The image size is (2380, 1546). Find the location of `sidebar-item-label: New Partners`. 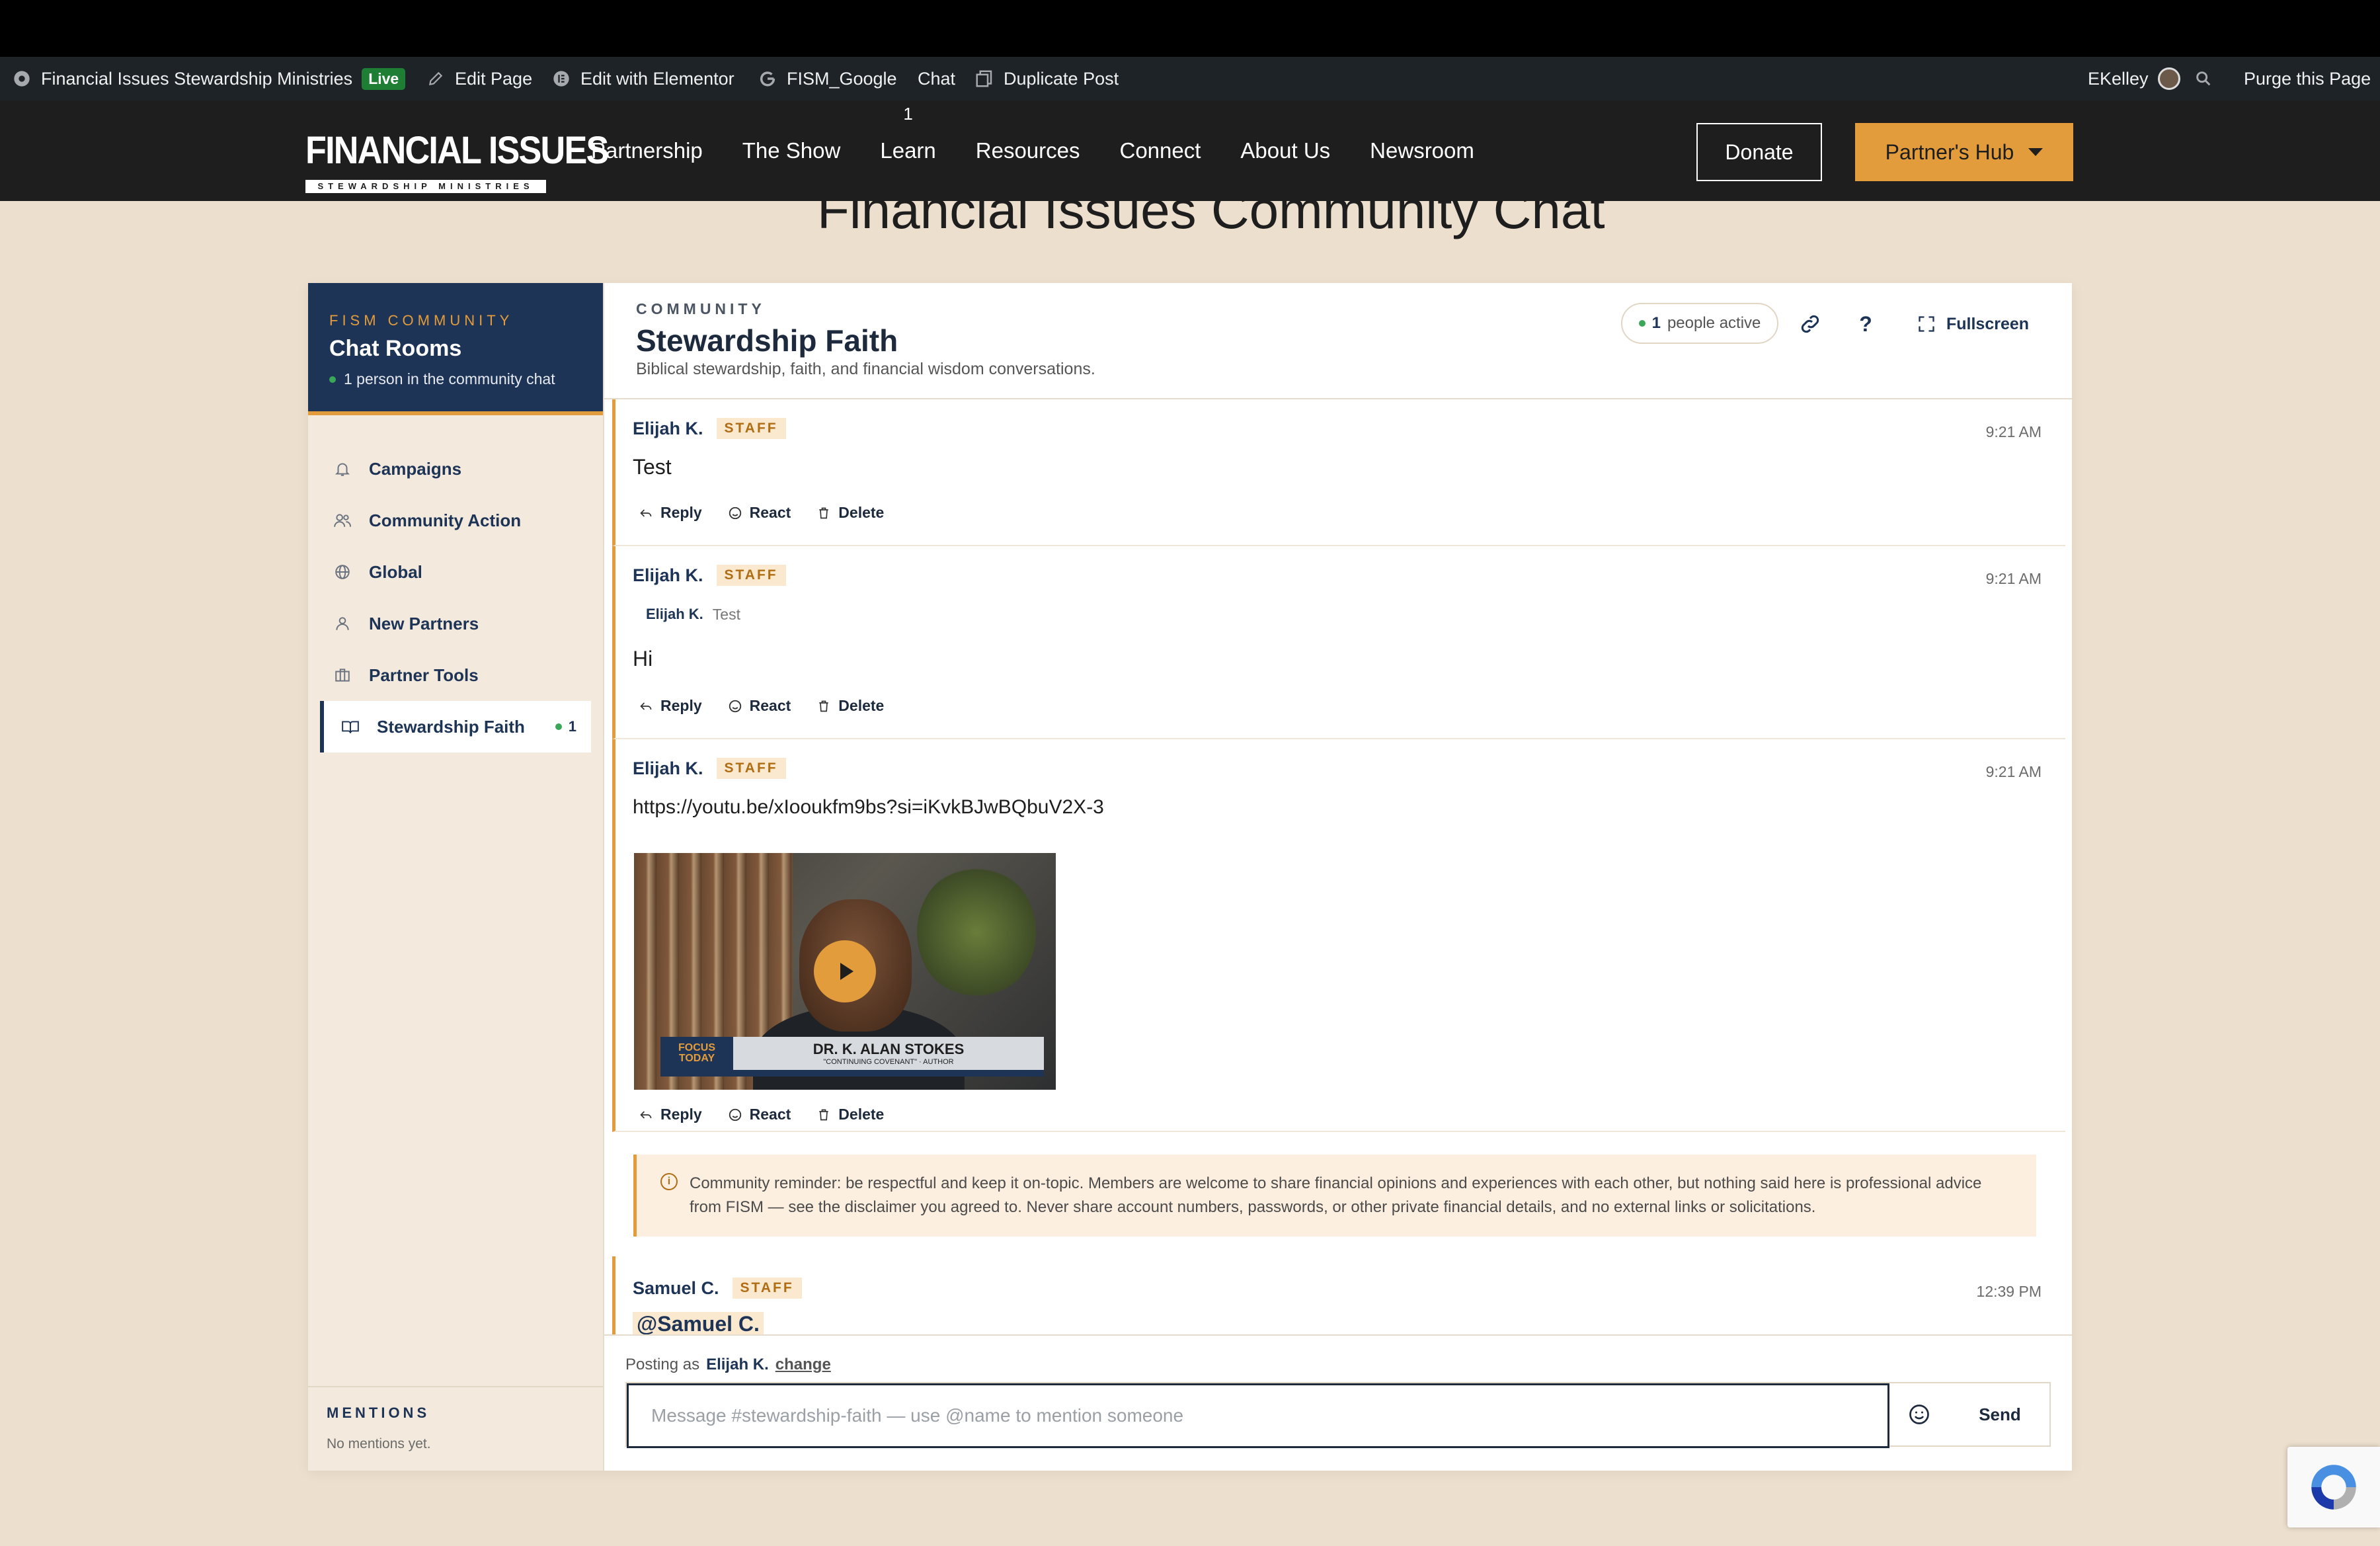

sidebar-item-label: New Partners is located at coordinates (424, 623).